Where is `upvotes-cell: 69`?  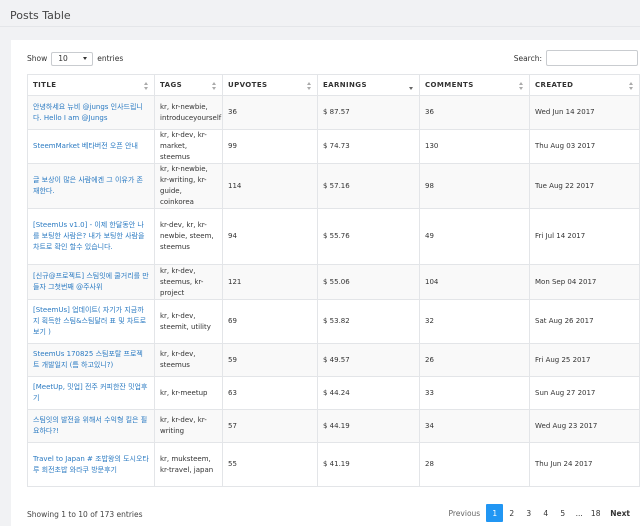
upvotes-cell: 69 is located at coordinates (270, 321).